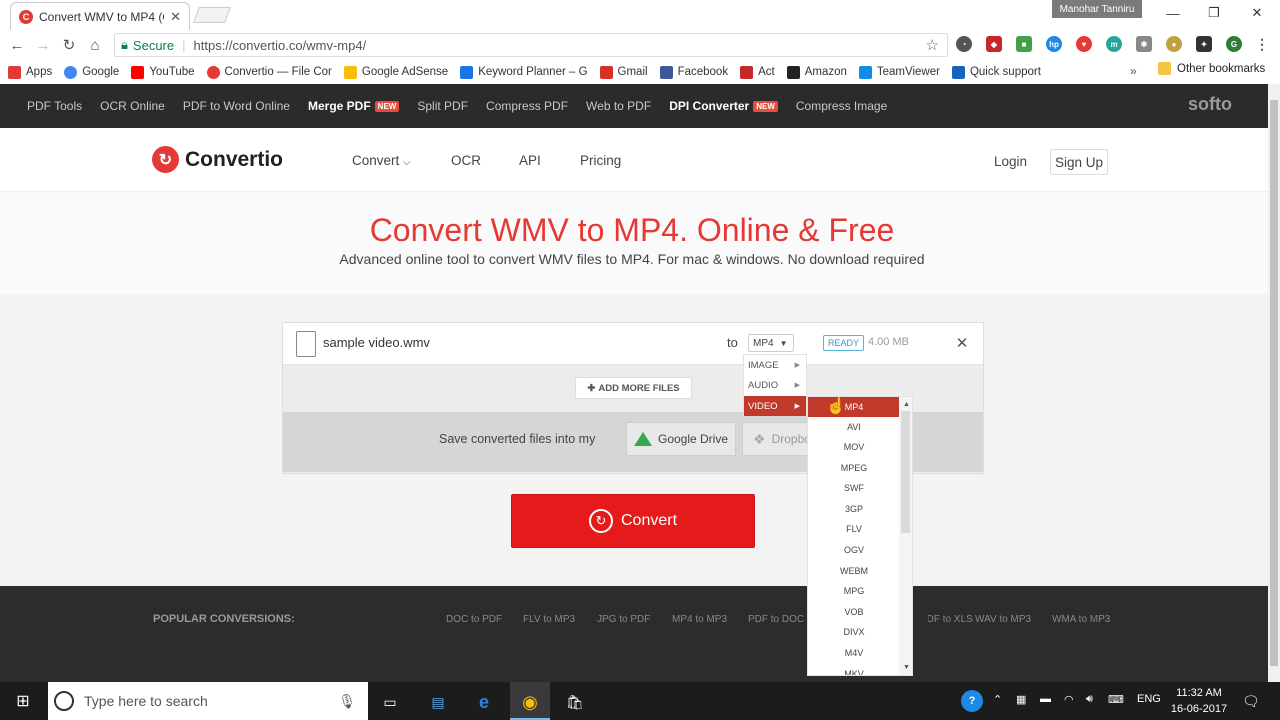 The width and height of the screenshot is (1280, 720). What do you see at coordinates (771, 343) in the screenshot?
I see `format-select: MP4 ▼` at bounding box center [771, 343].